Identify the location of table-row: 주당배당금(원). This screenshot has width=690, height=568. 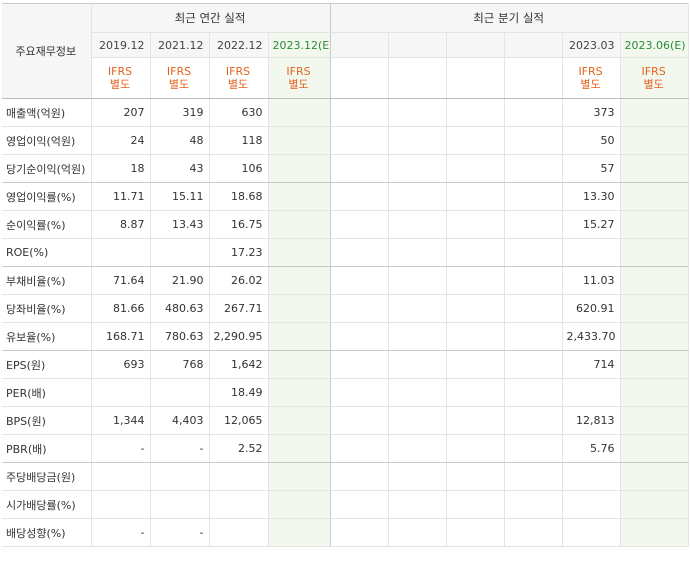
(345, 476).